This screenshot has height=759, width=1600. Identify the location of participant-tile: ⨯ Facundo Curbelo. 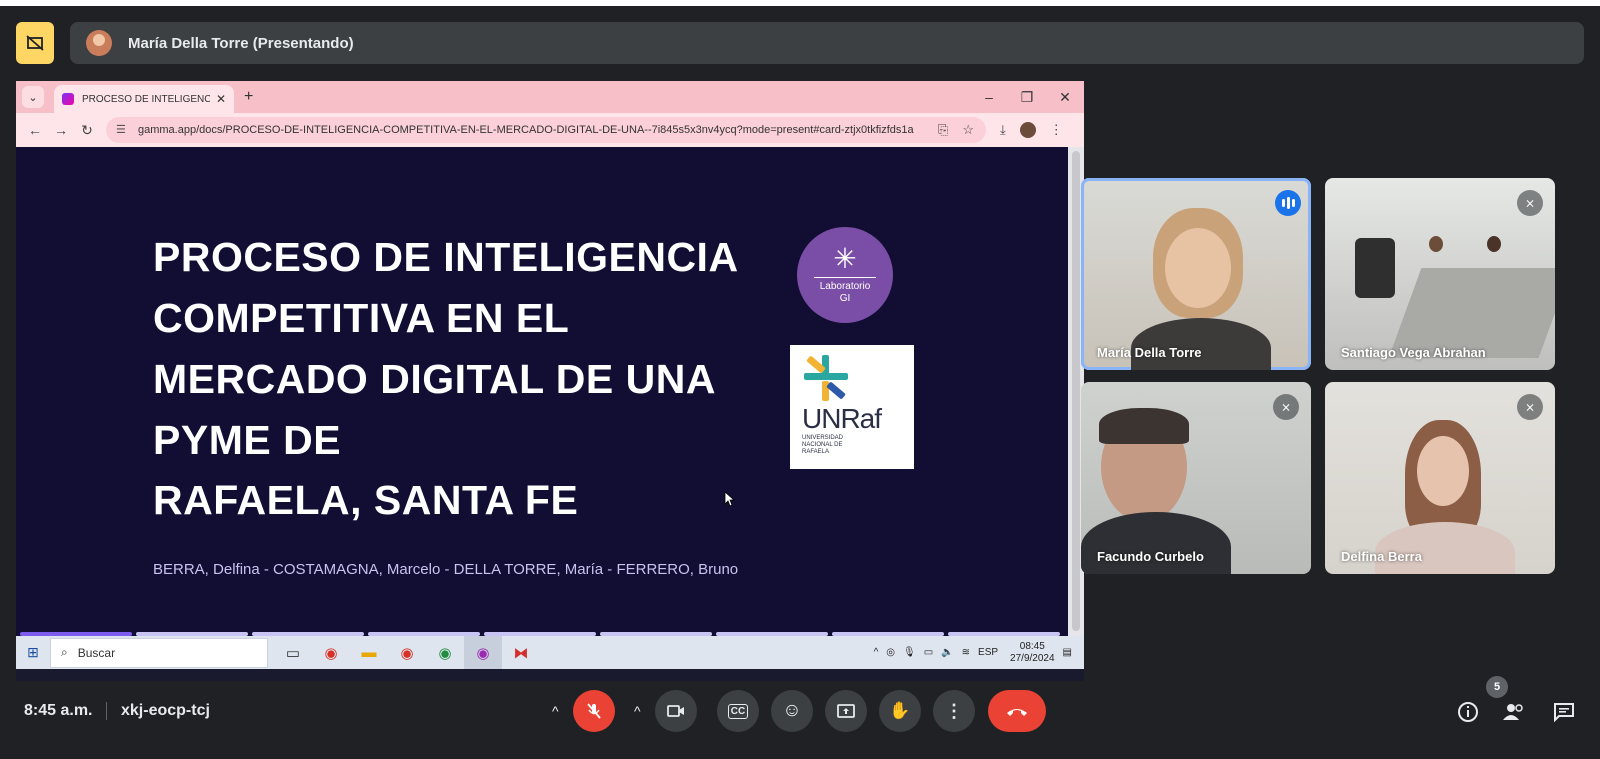
(1196, 478).